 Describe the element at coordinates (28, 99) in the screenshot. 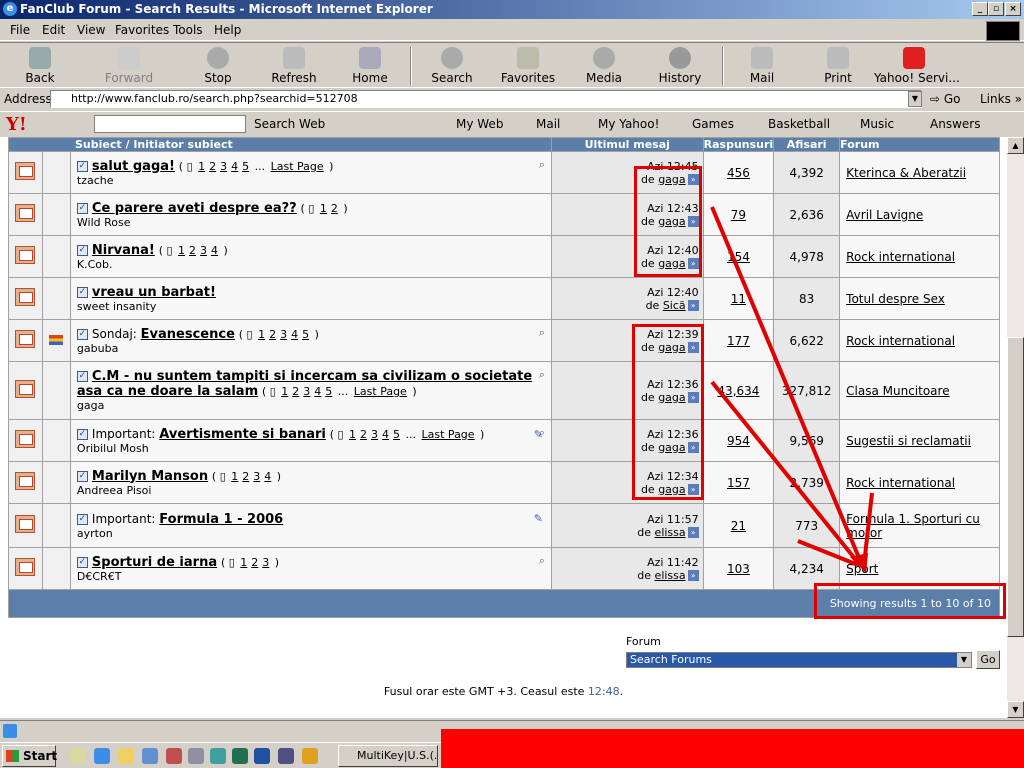

I see `address-label: Address` at that location.